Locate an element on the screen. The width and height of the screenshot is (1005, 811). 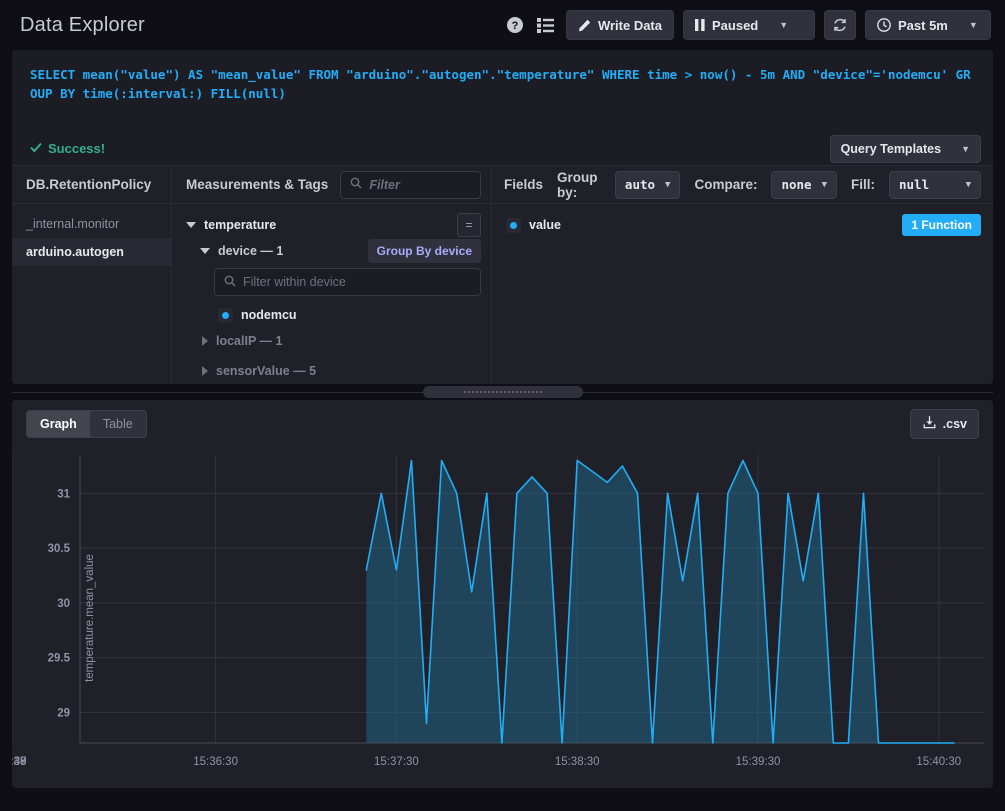
top-bar-actions: ? Write Data Paused ▼ Past 5m ▼ is located at coordinates (747, 25).